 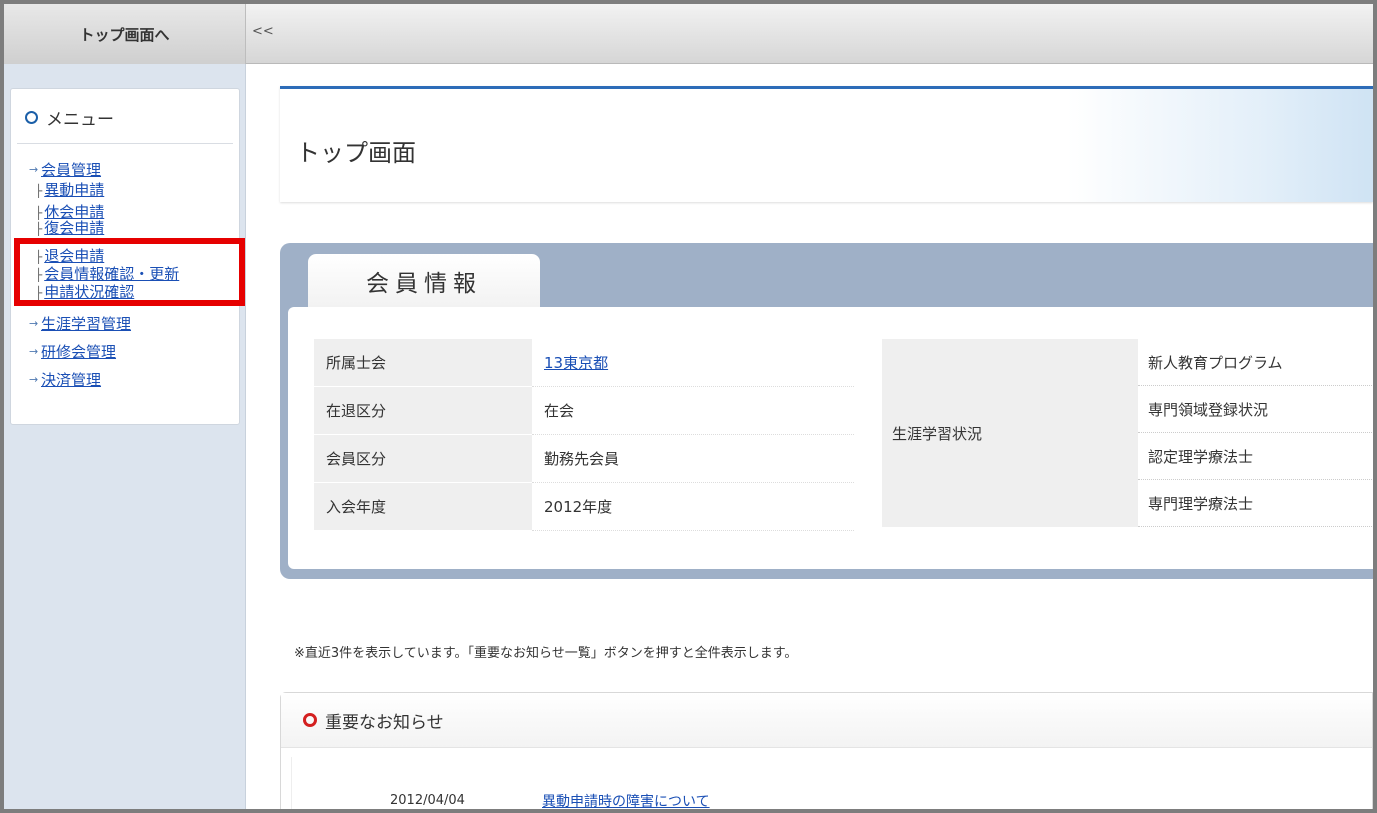 What do you see at coordinates (71, 380) in the screenshot?
I see `menu-item-payment-management: 決済管理` at bounding box center [71, 380].